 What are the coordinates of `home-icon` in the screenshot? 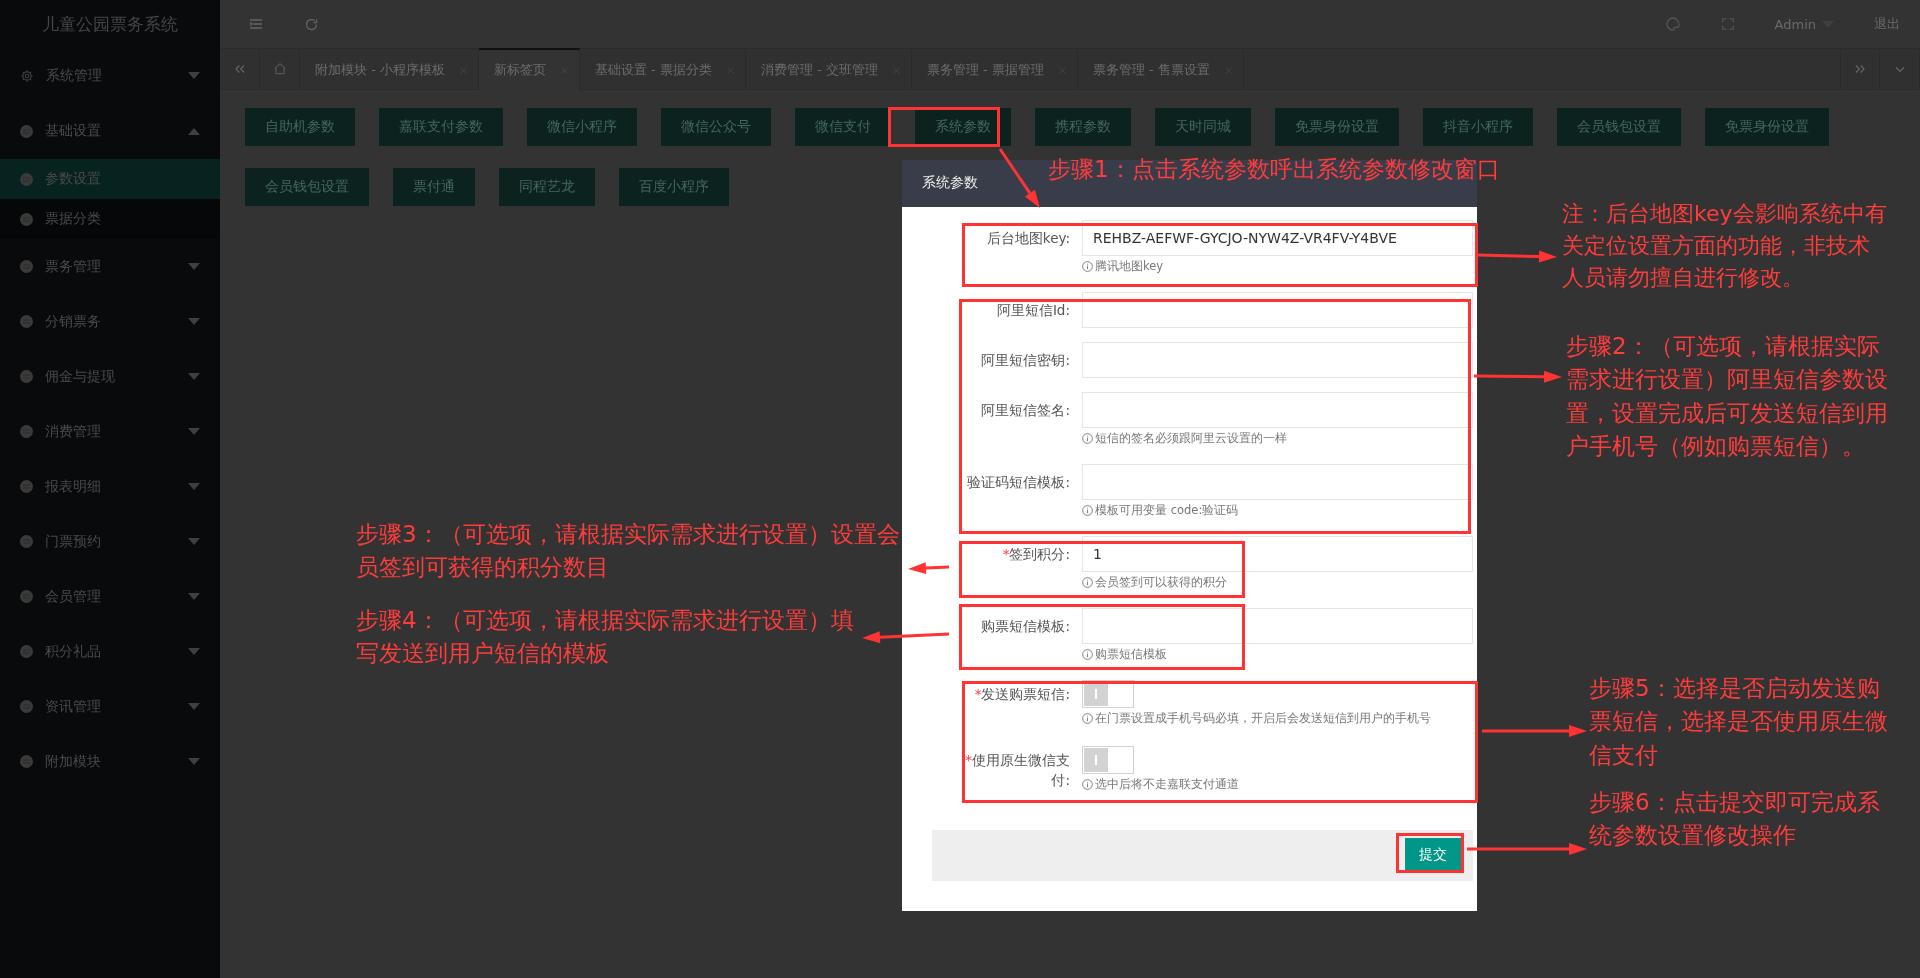 It's located at (279, 69).